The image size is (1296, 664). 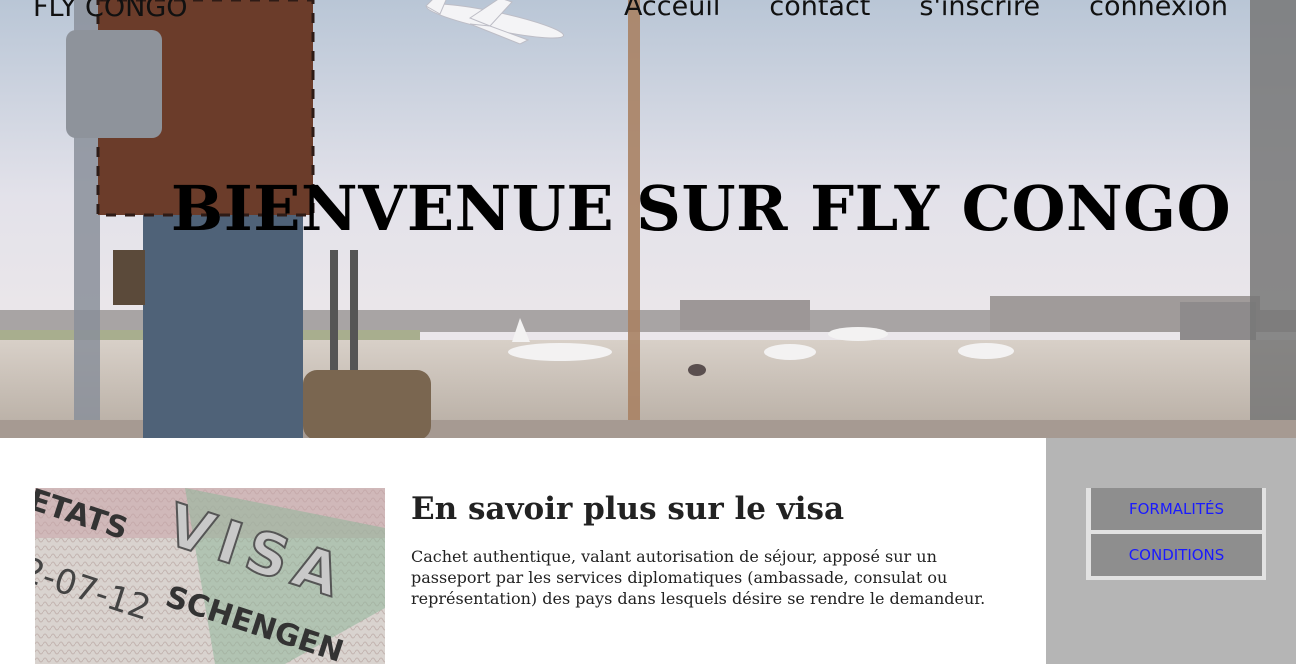 I want to click on sidebar: FORMALITÉS CONDITIONS, so click(x=1171, y=551).